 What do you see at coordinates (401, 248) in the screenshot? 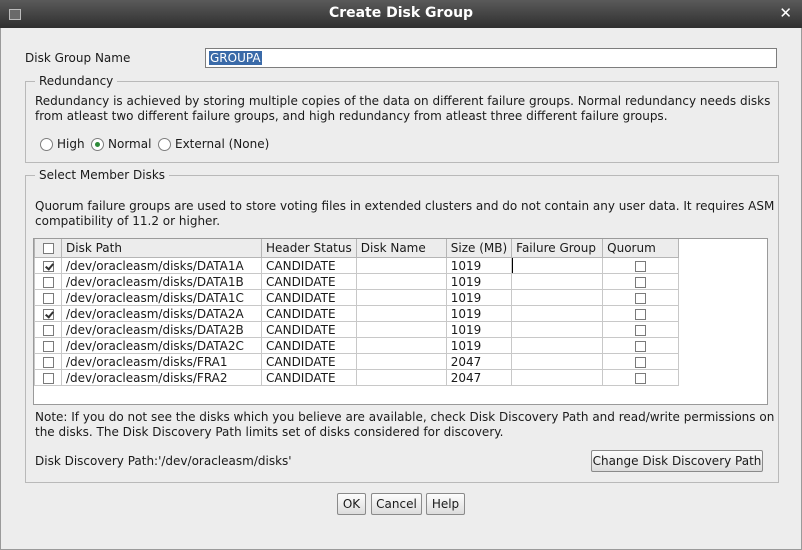
I see `column-header-disk-name: Disk Name` at bounding box center [401, 248].